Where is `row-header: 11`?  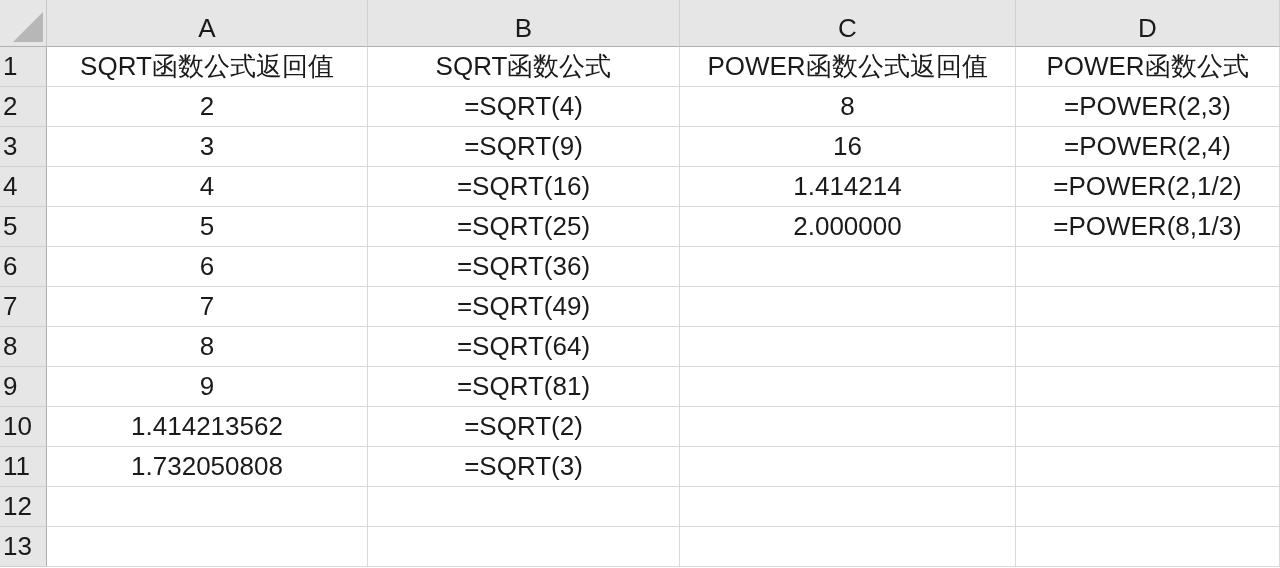 row-header: 11 is located at coordinates (23, 467).